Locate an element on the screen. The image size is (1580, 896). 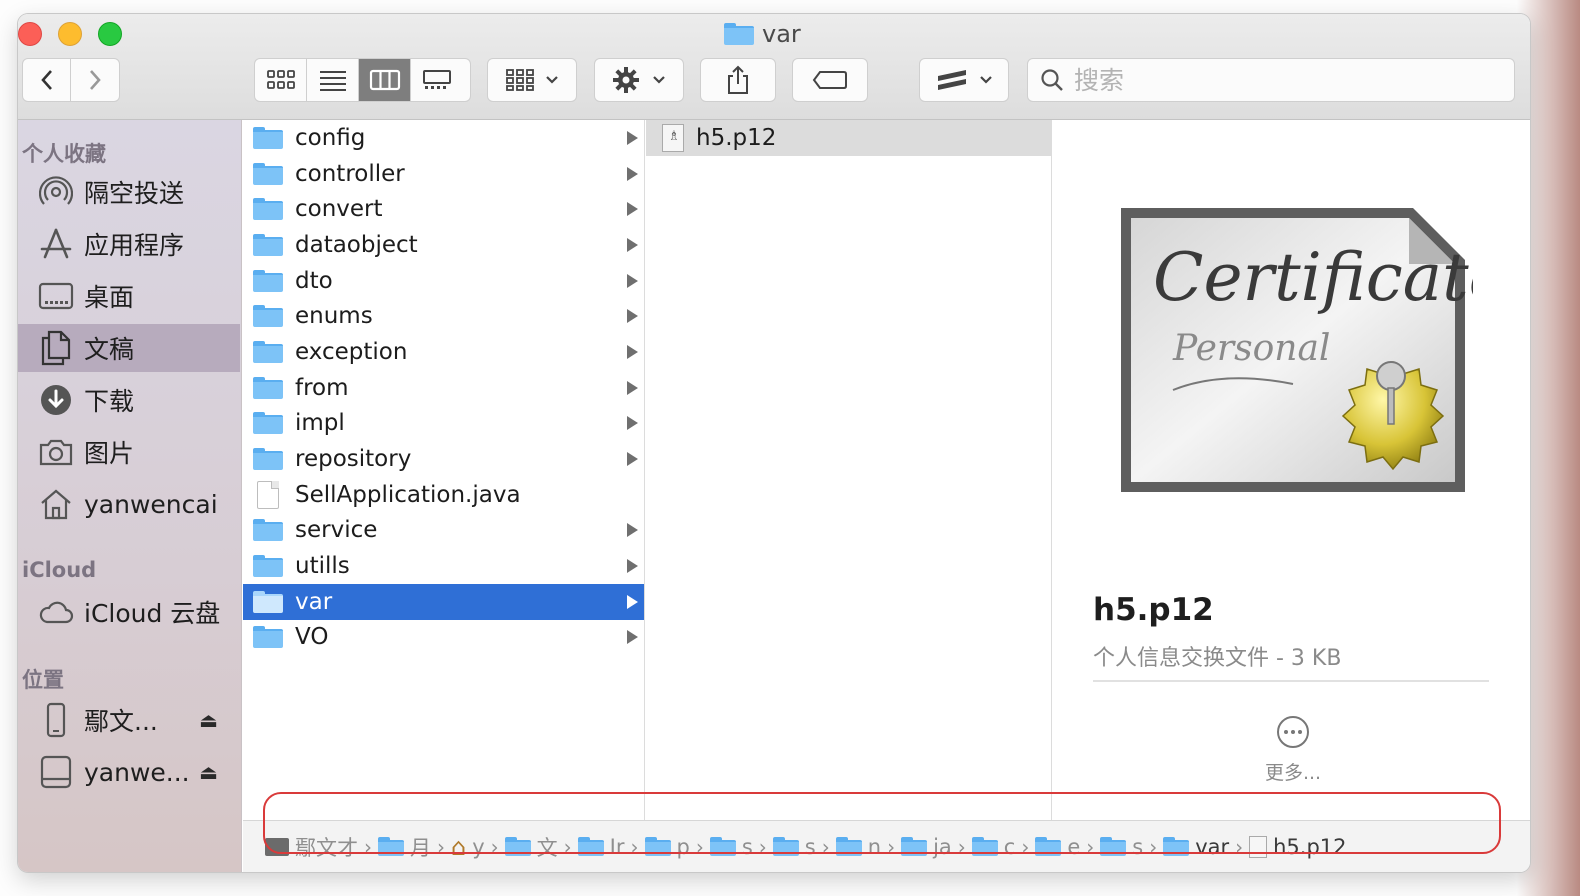
file-name: h5.p12 is located at coordinates (736, 137).